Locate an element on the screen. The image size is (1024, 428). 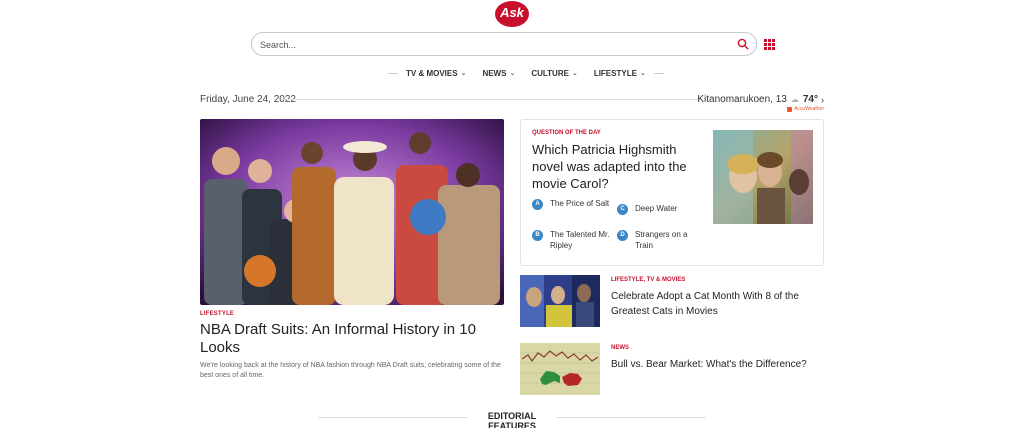
nav-label: NEWS is located at coordinates (494, 73).